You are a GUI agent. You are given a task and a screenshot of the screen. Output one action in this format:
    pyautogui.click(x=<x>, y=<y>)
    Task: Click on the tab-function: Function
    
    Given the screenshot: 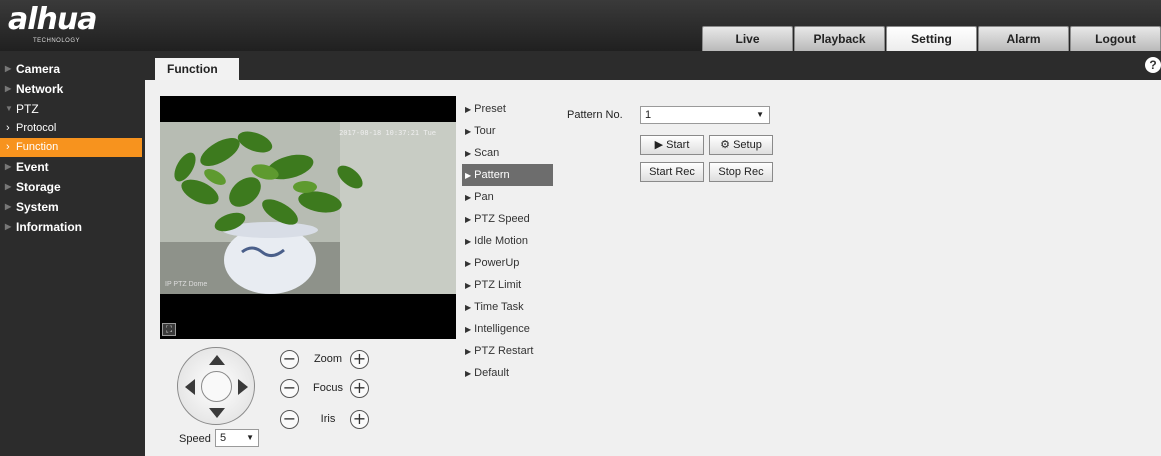 What is the action you would take?
    pyautogui.click(x=197, y=69)
    